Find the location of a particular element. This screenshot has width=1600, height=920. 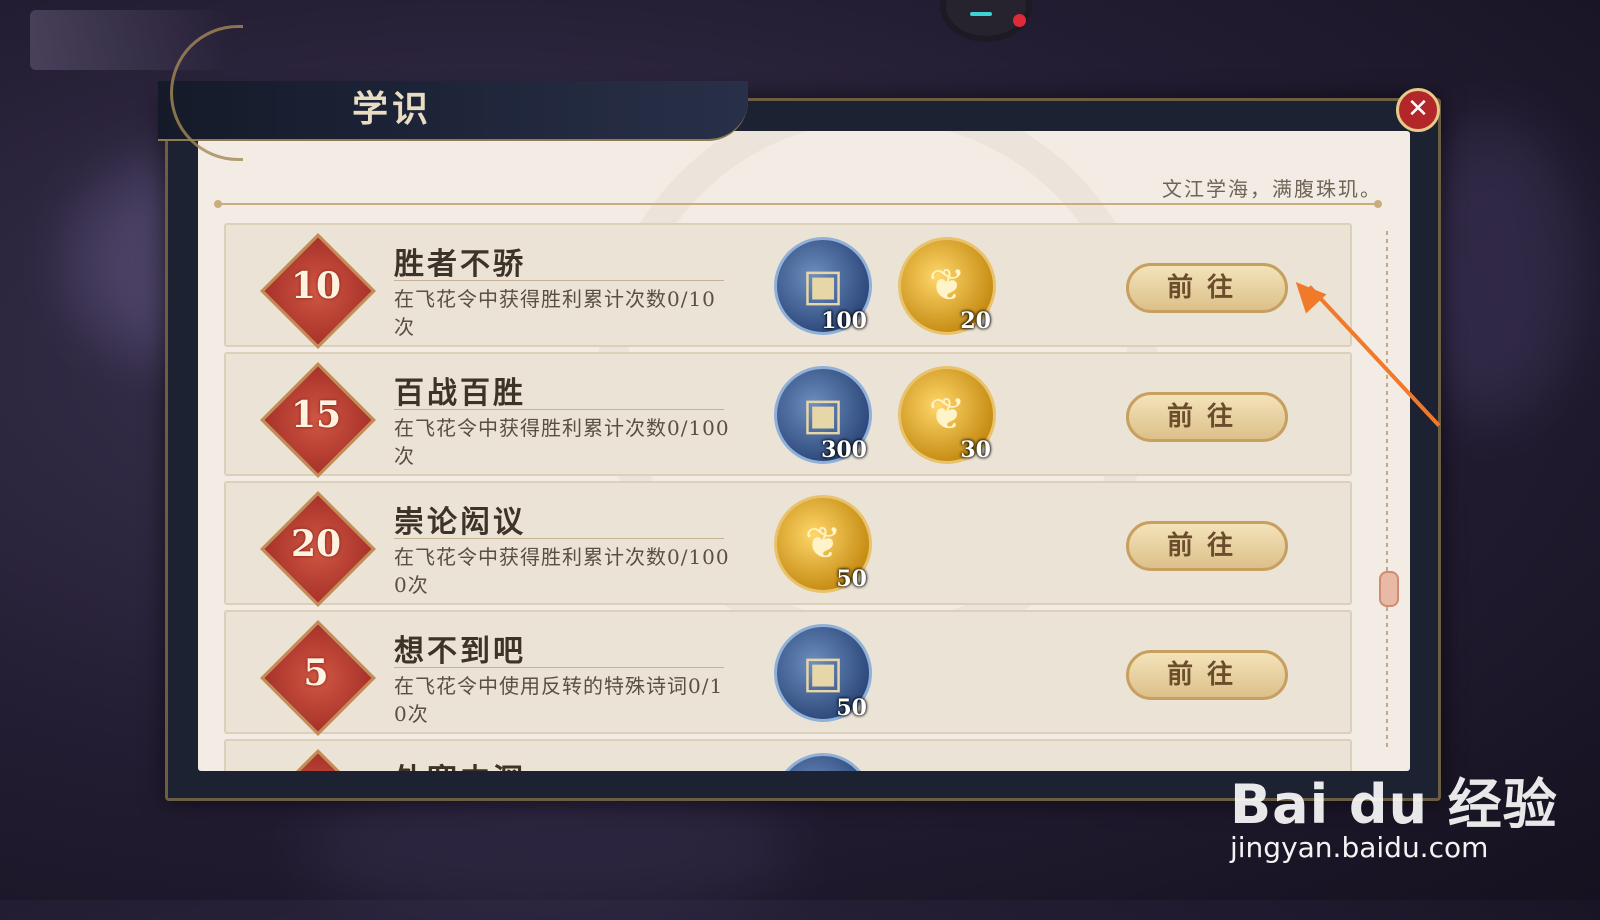

level-badge is located at coordinates (318, 760).